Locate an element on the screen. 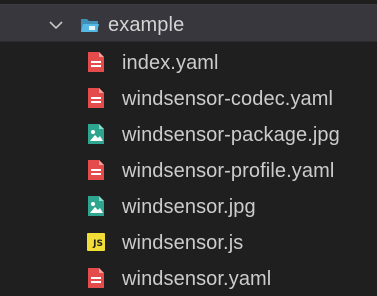 The height and width of the screenshot is (296, 377). file-name: windsensor.js is located at coordinates (183, 243).